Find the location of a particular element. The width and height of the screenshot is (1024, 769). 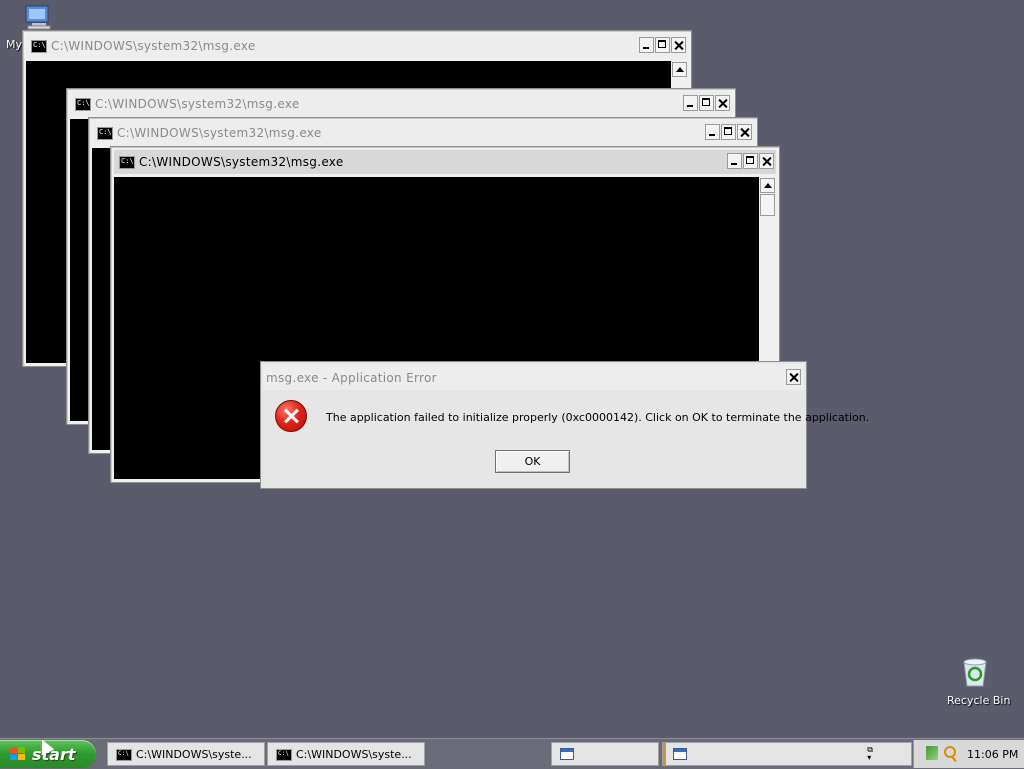

dialog-title: msg.exe - Application Error is located at coordinates (351, 378).